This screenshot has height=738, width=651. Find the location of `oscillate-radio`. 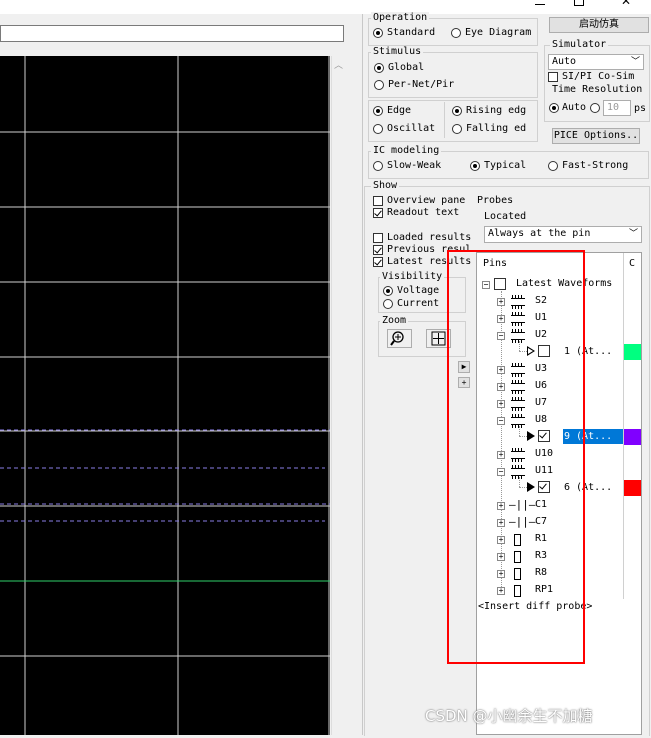

oscillate-radio is located at coordinates (378, 129).